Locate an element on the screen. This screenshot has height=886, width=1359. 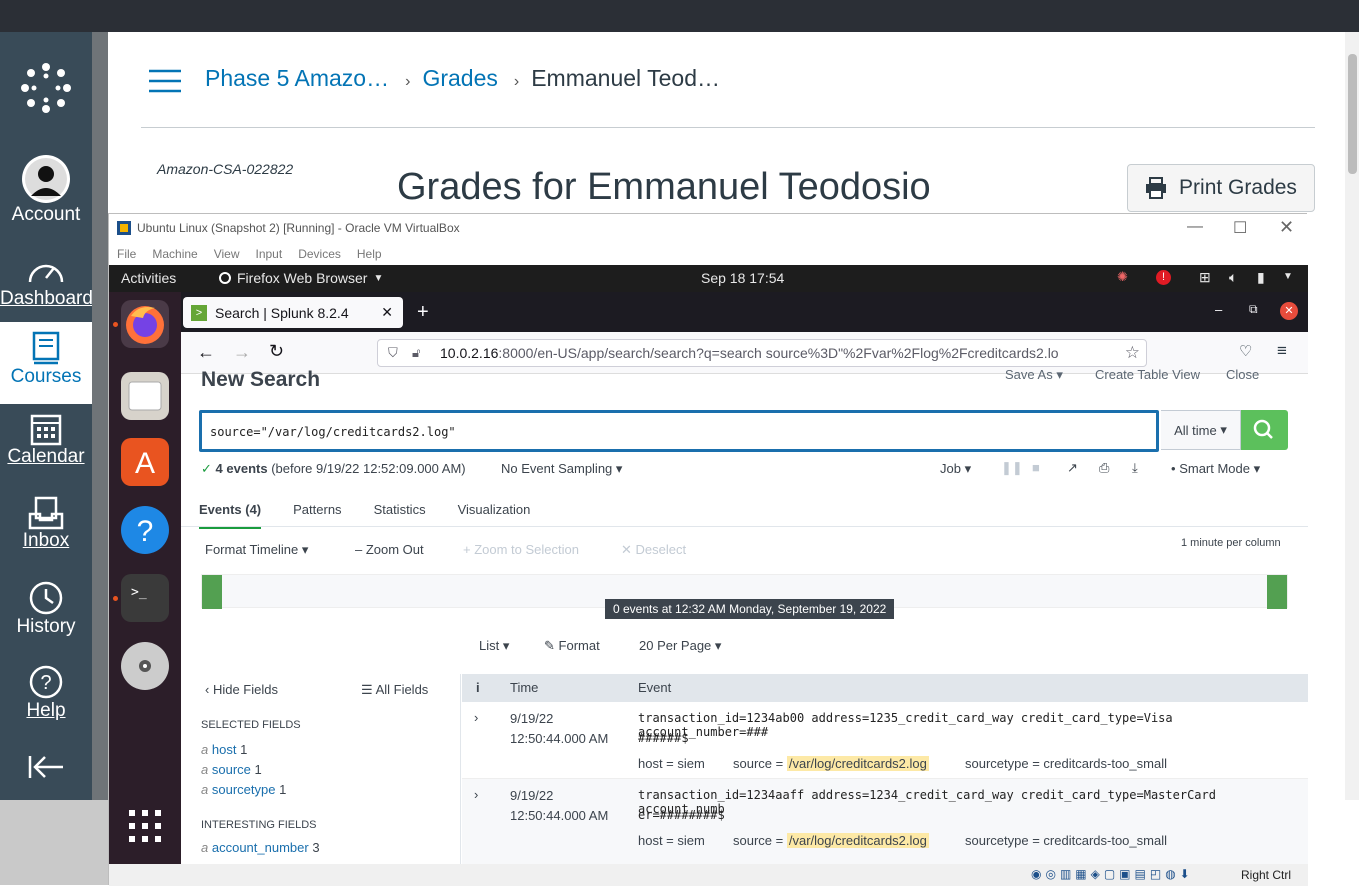
clock: Sep 18 17:54 is located at coordinates (742, 278).